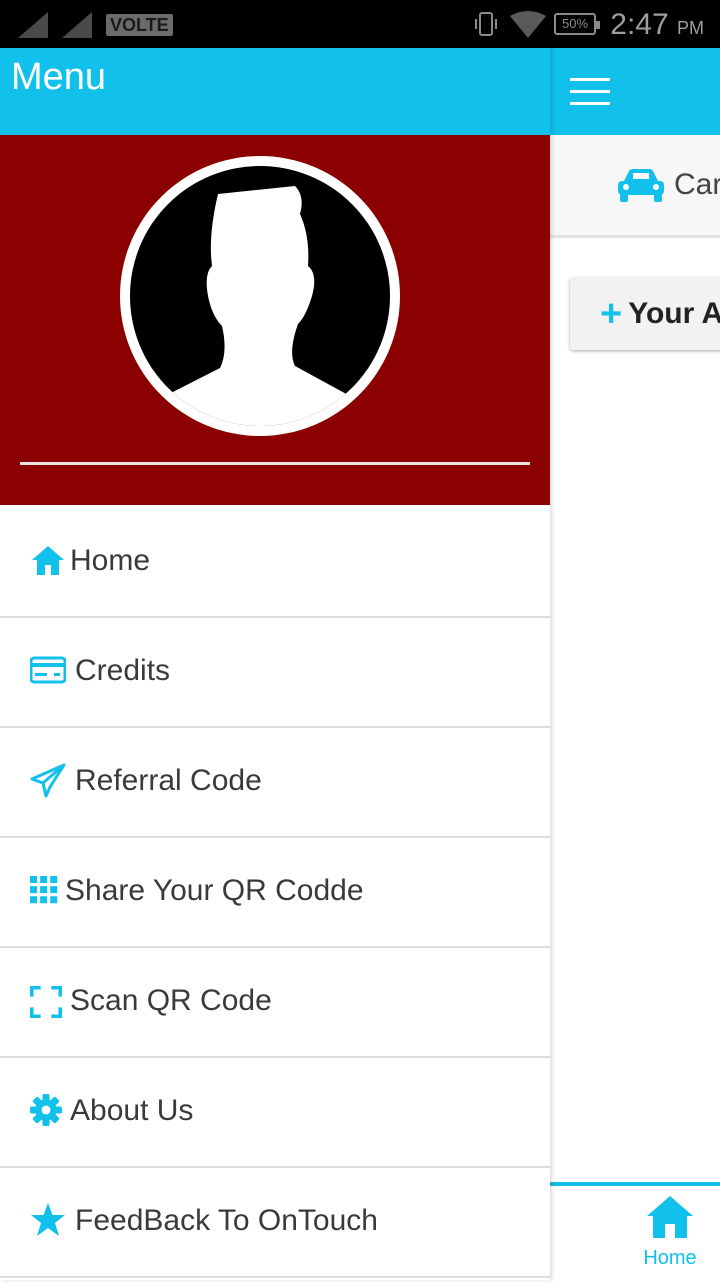 The width and height of the screenshot is (720, 1284). I want to click on clock-time: 2:47, so click(639, 24).